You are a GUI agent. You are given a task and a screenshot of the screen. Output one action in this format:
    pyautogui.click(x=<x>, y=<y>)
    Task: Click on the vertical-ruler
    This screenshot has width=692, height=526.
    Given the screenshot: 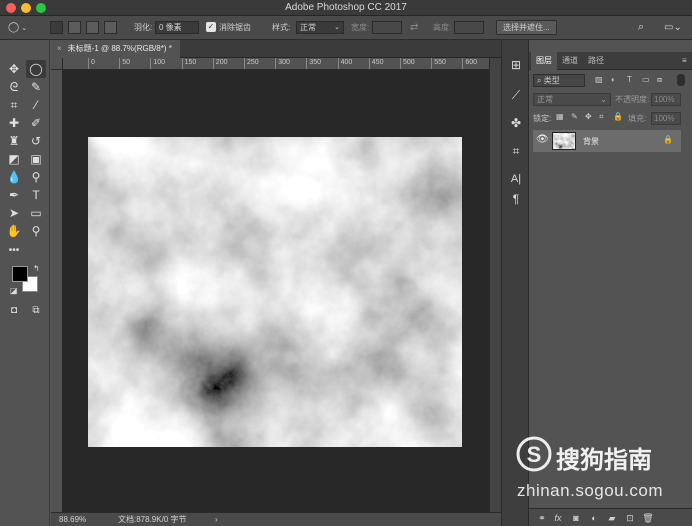 What is the action you would take?
    pyautogui.click(x=57, y=291)
    